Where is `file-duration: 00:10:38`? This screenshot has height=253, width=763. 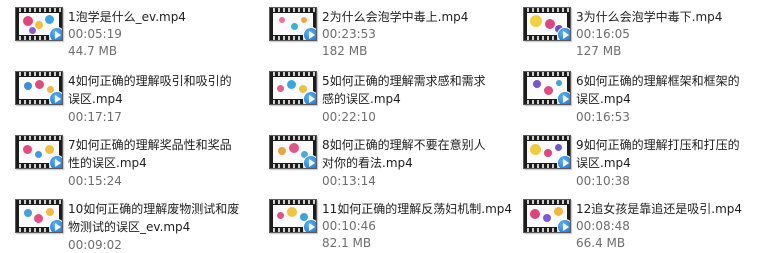 file-duration: 00:10:38 is located at coordinates (603, 181).